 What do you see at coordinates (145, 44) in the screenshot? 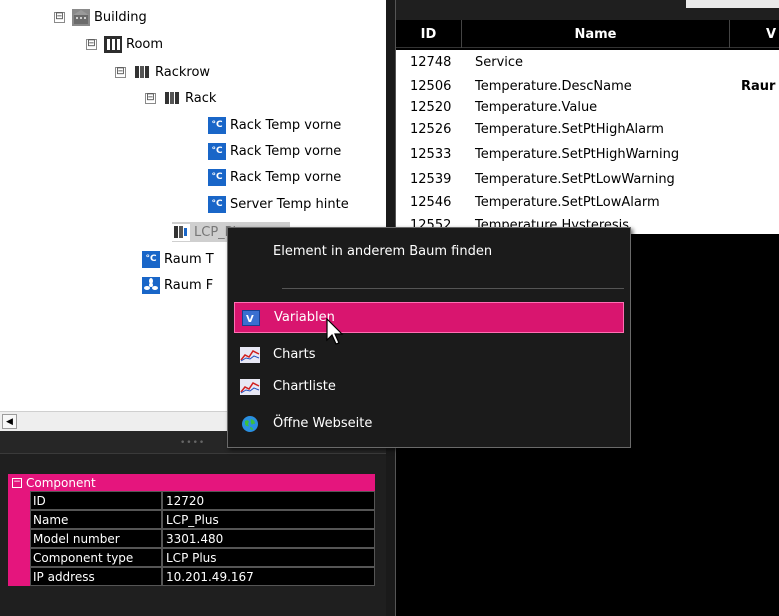
I see `tree-node-label: Room` at bounding box center [145, 44].